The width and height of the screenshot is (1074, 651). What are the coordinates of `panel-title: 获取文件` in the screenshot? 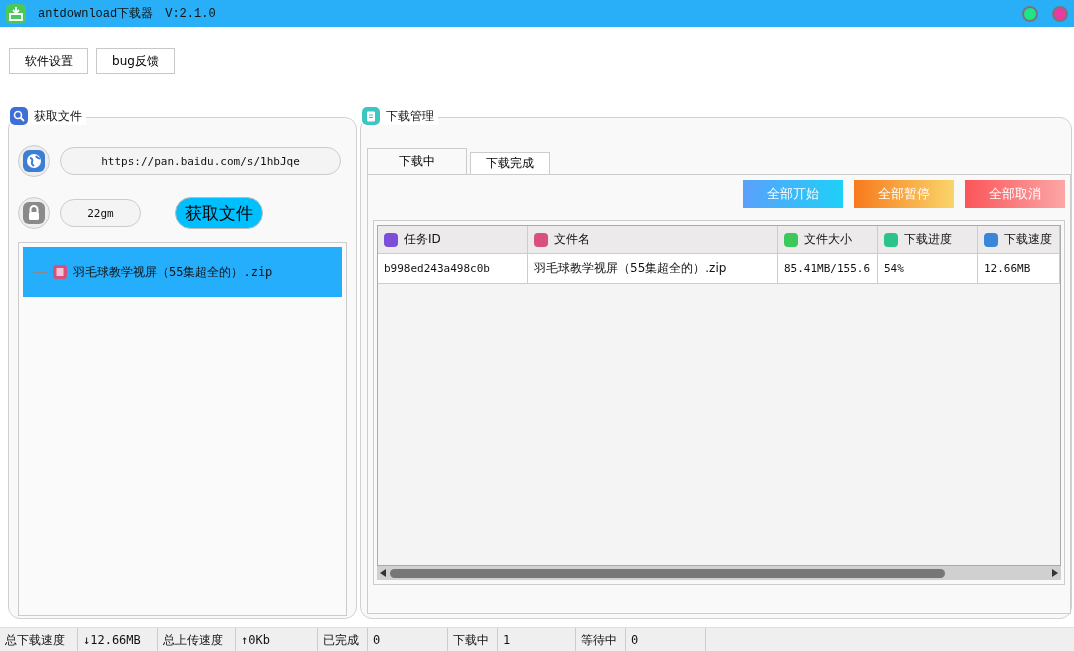 It's located at (58, 116).